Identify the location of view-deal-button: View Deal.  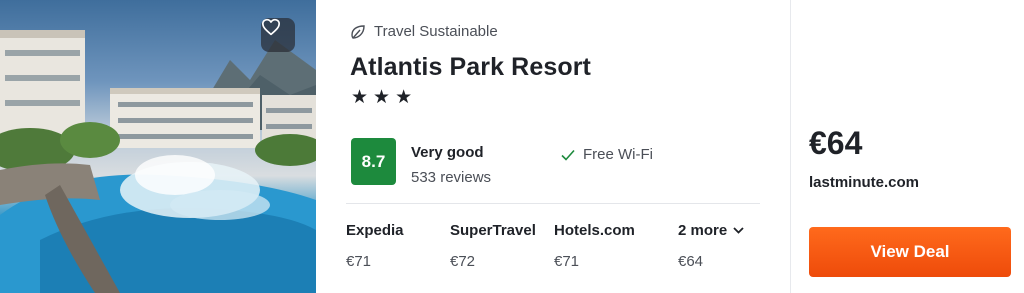
(910, 252).